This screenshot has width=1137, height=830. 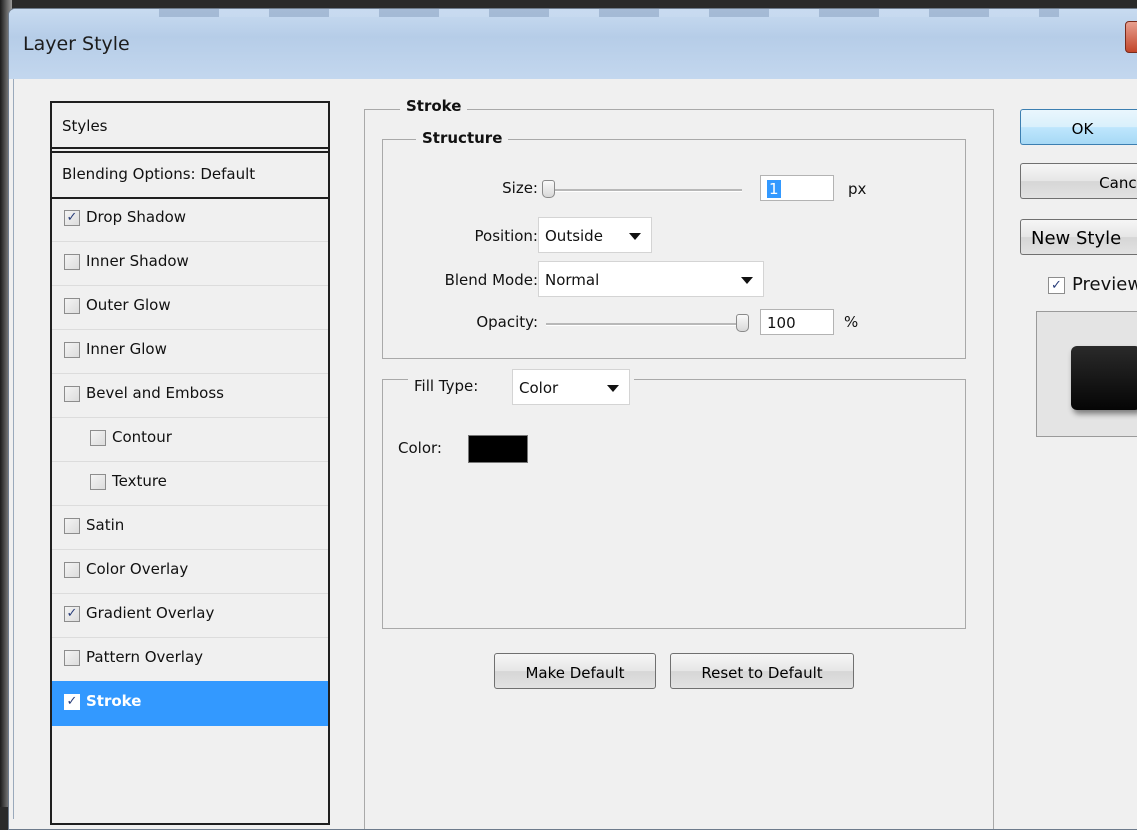 What do you see at coordinates (139, 481) in the screenshot?
I see `style-item-label: Texture` at bounding box center [139, 481].